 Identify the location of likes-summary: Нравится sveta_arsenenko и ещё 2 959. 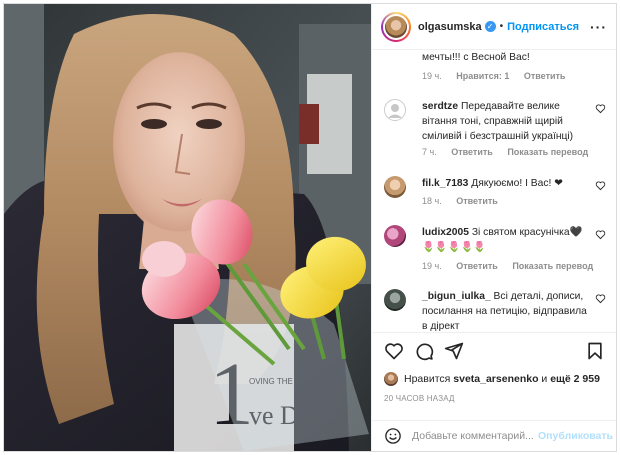
(492, 379).